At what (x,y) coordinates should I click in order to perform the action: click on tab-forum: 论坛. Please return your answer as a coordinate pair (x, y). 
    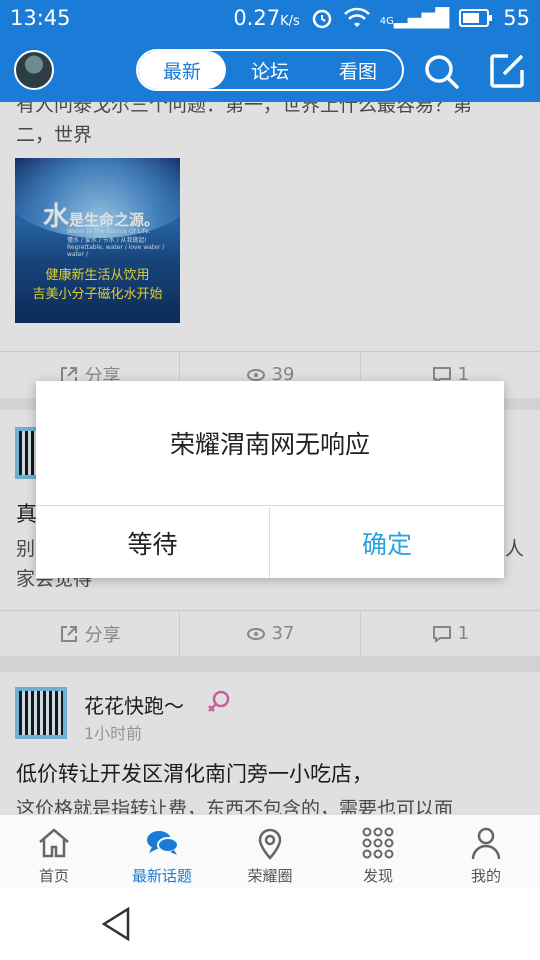
    Looking at the image, I should click on (270, 70).